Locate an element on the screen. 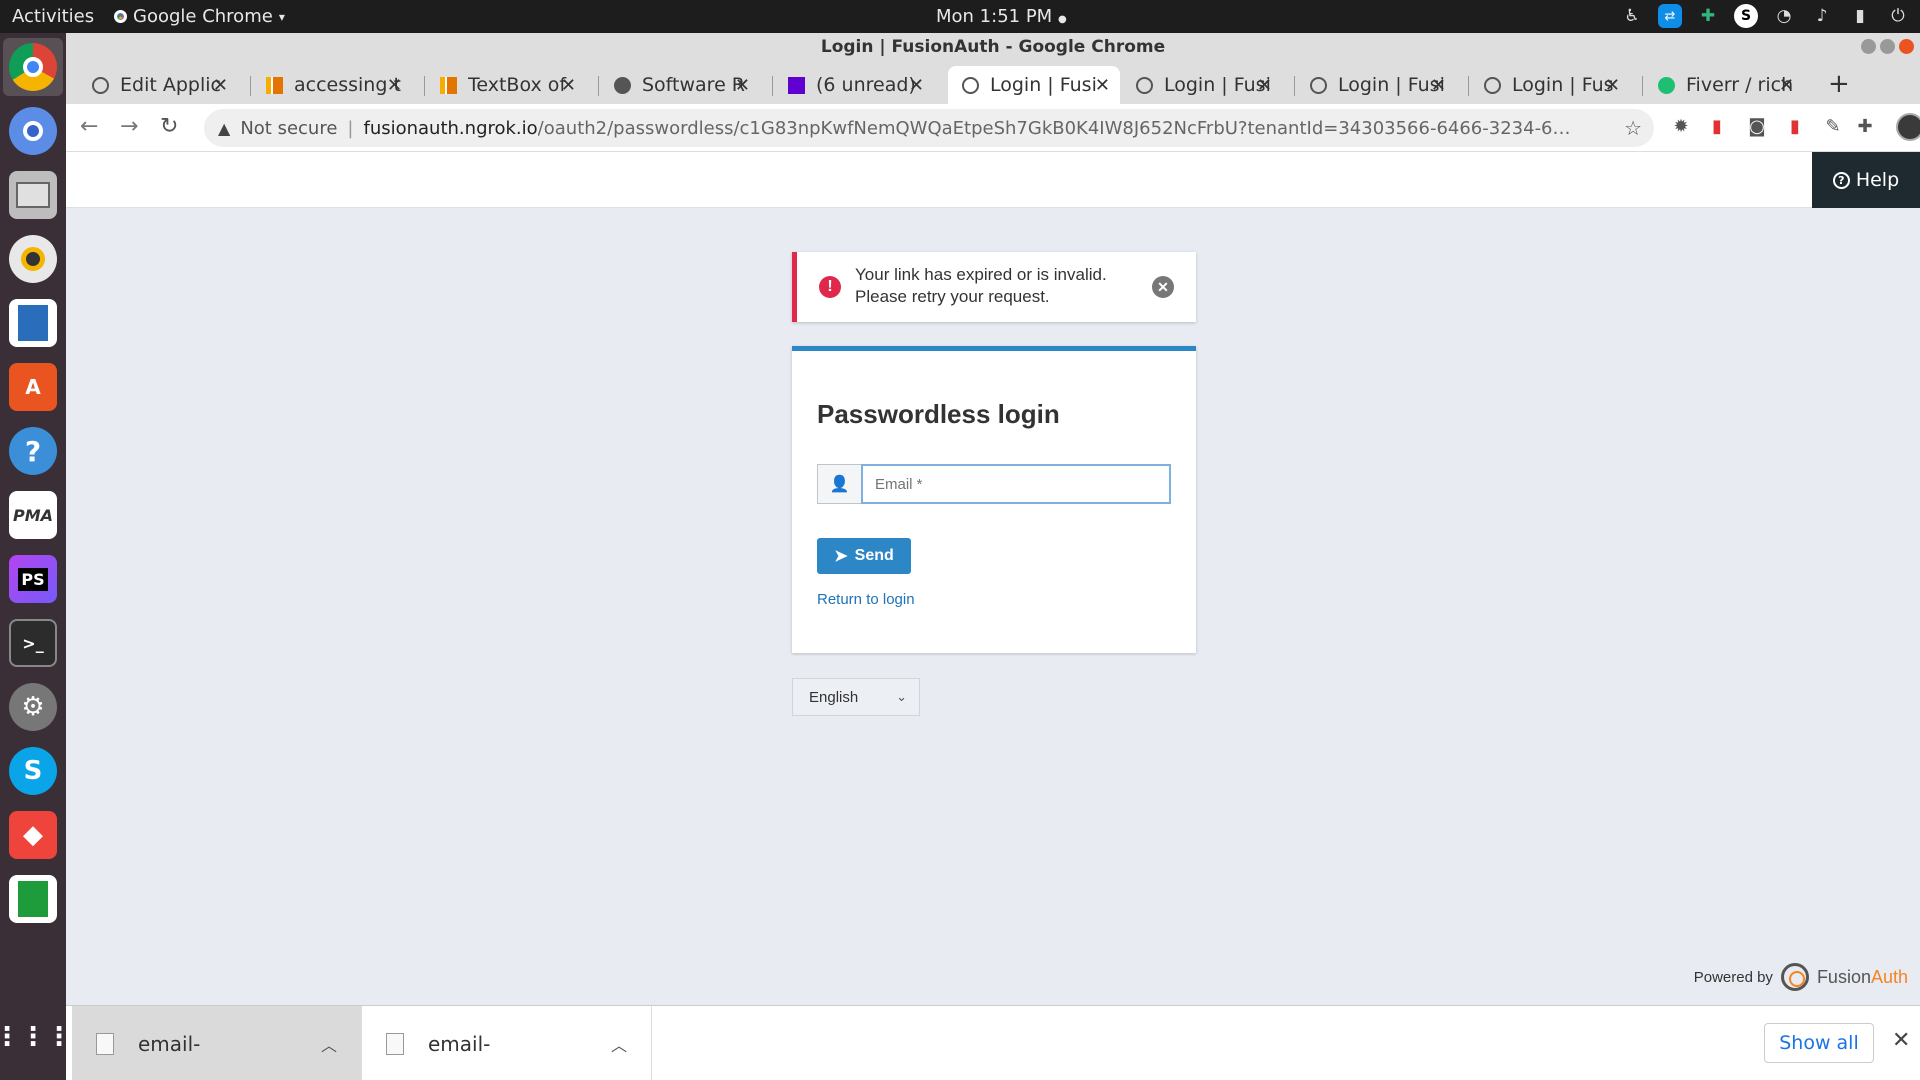 The image size is (1920, 1080). wifi-icon: ◔ is located at coordinates (1784, 16).